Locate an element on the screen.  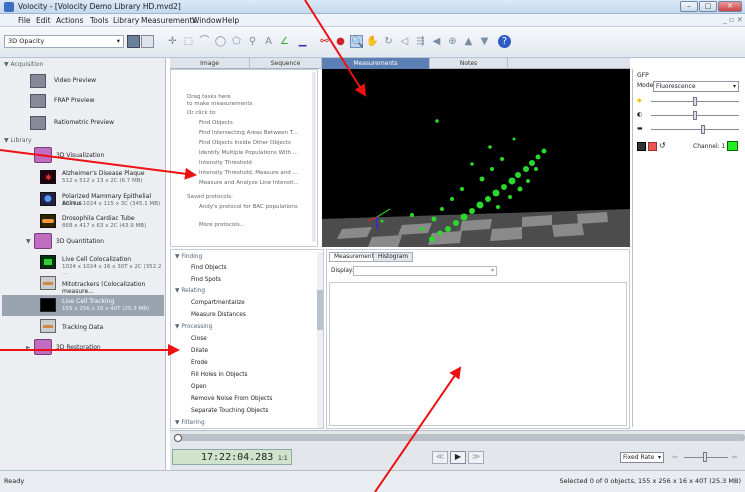
task-tree-scrollbar is located at coordinates (320, 340).